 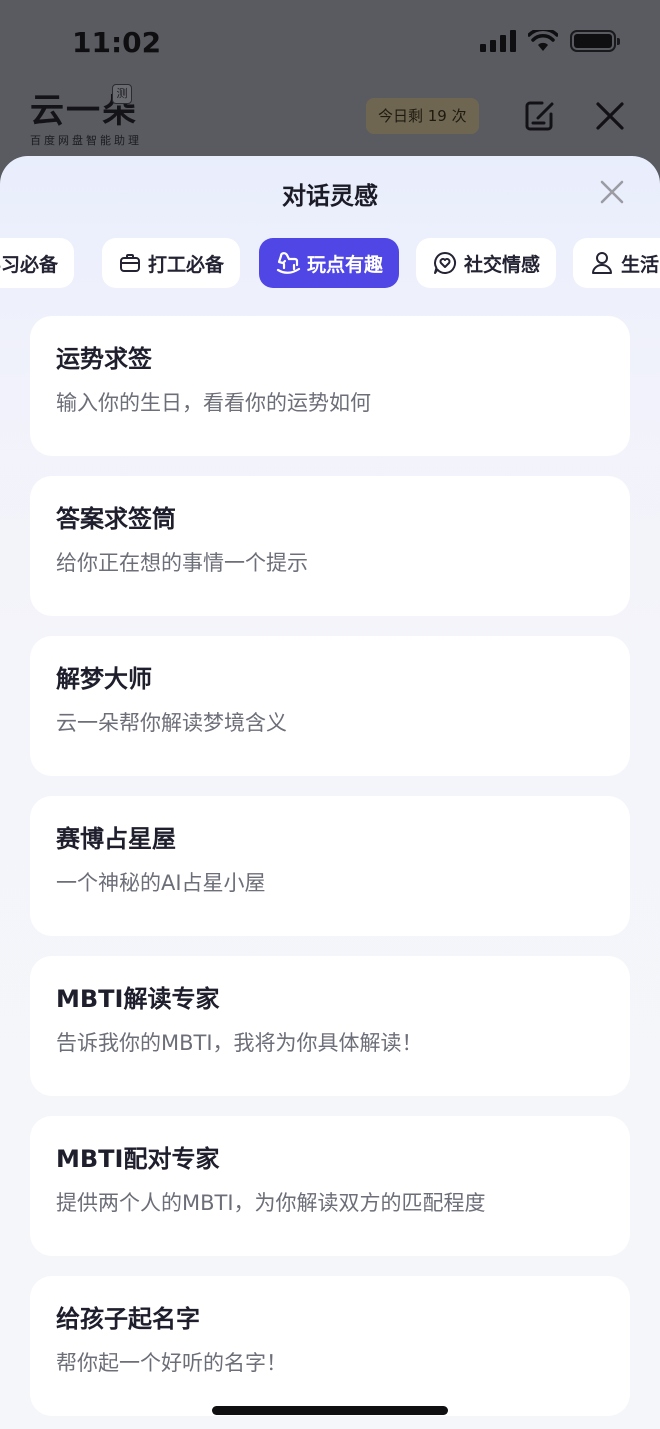 What do you see at coordinates (345, 264) in the screenshot?
I see `tab-label: 玩点有趣` at bounding box center [345, 264].